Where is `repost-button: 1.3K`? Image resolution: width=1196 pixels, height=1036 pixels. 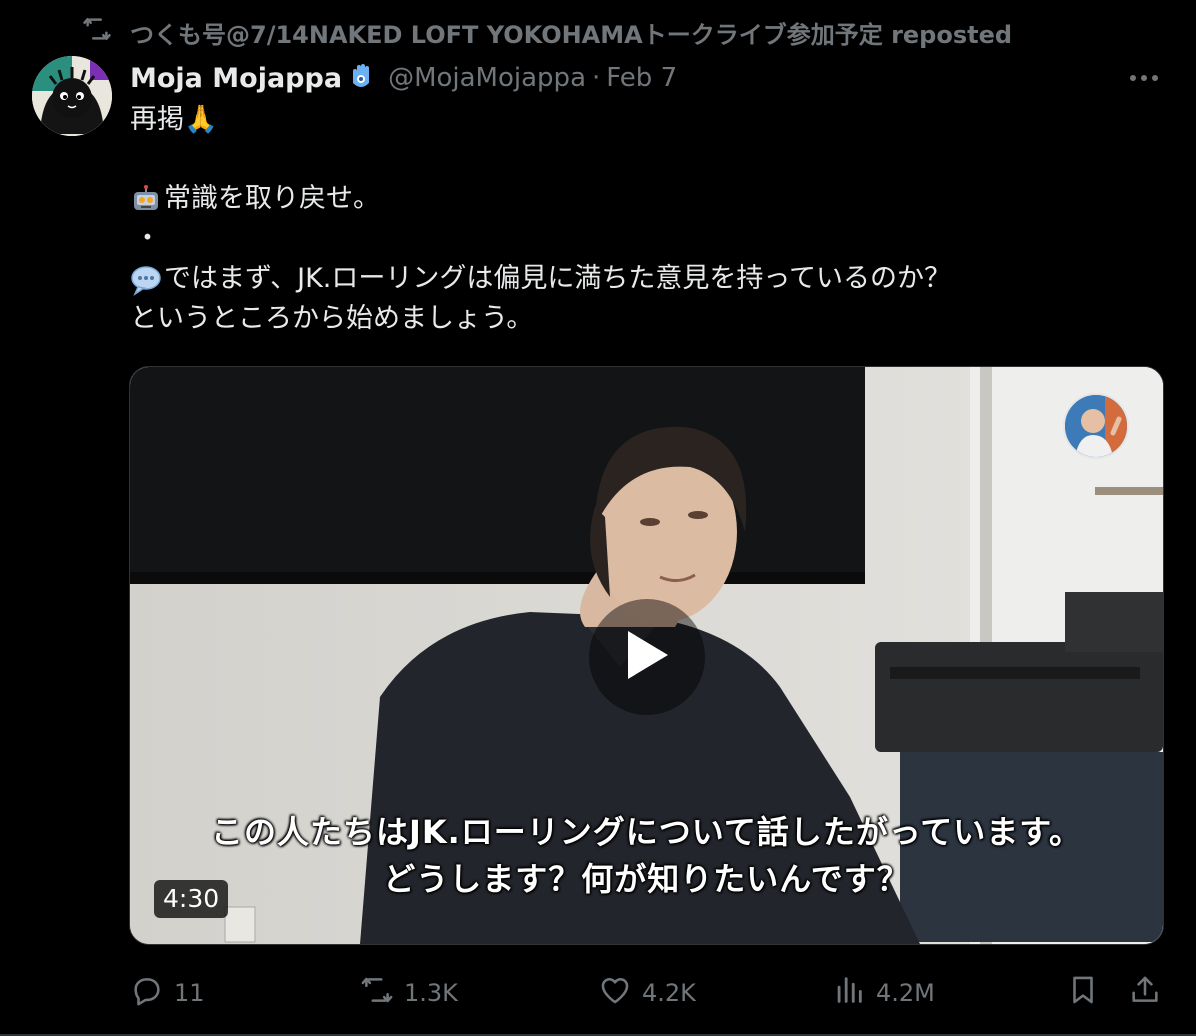
repost-button: 1.3K is located at coordinates (409, 993).